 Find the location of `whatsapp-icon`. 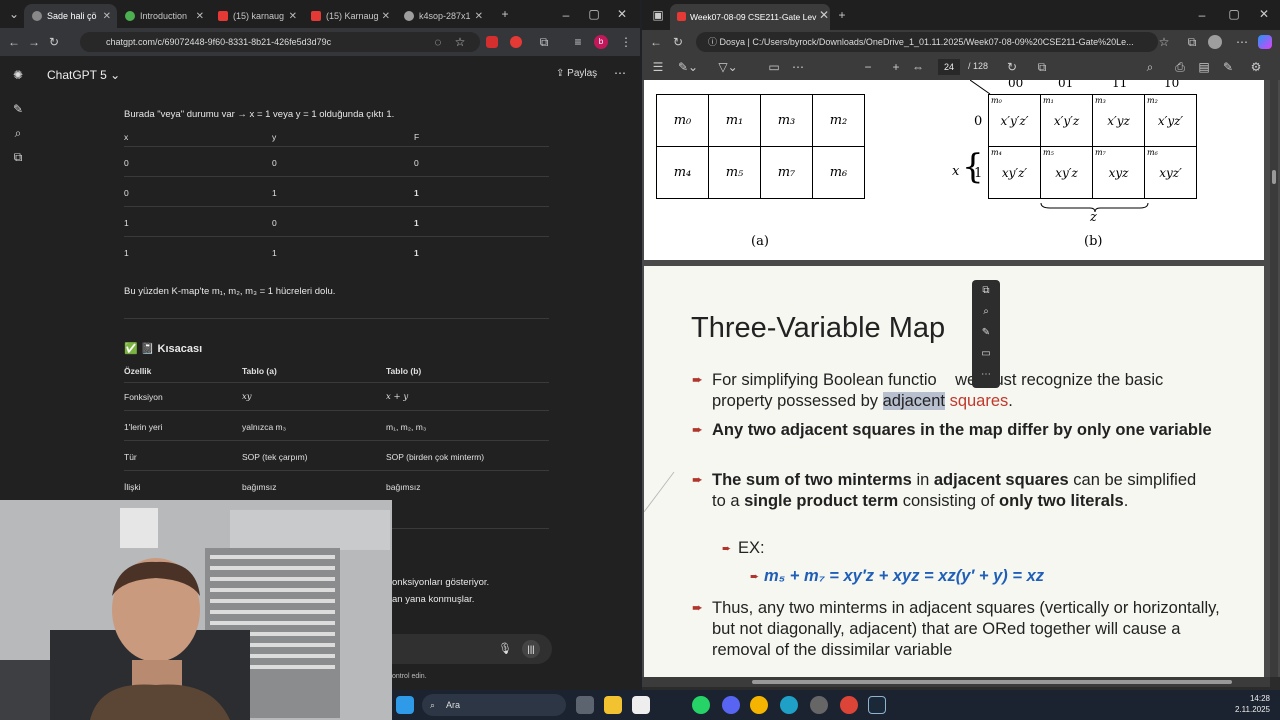

whatsapp-icon is located at coordinates (701, 705).